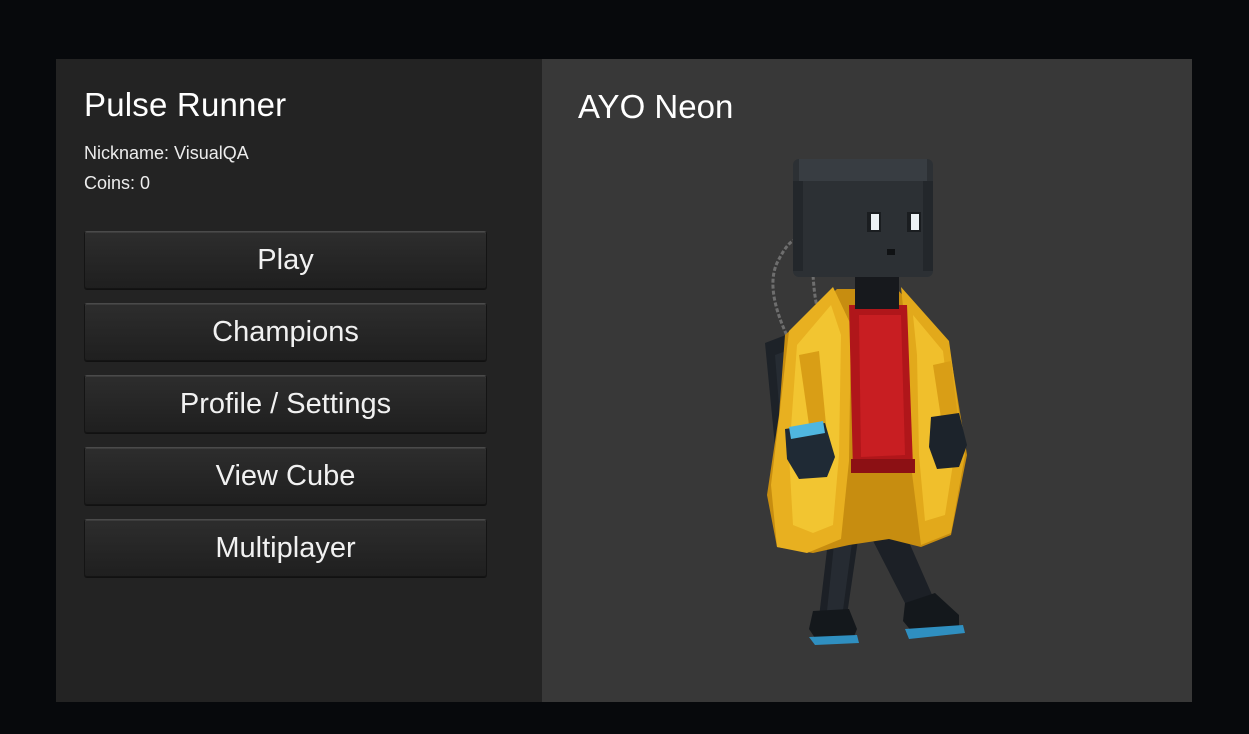  Describe the element at coordinates (285, 332) in the screenshot. I see `champions-button: Champions` at that location.